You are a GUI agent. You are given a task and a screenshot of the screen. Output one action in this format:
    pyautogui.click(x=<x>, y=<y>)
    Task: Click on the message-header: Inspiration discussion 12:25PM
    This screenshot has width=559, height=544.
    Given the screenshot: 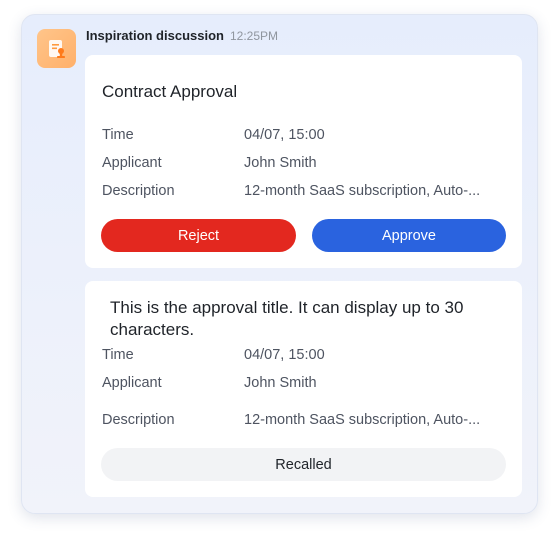 What is the action you would take?
    pyautogui.click(x=182, y=37)
    